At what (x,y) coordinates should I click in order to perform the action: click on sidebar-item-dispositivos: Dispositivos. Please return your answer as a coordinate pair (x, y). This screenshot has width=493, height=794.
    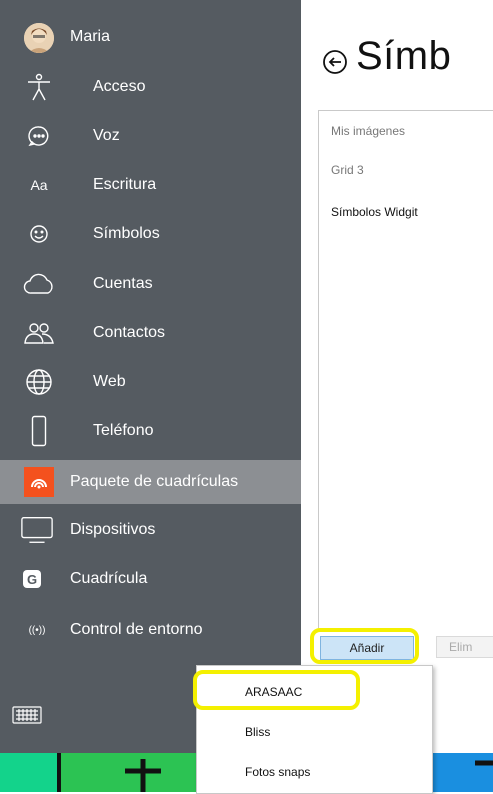
    Looking at the image, I should click on (150, 530).